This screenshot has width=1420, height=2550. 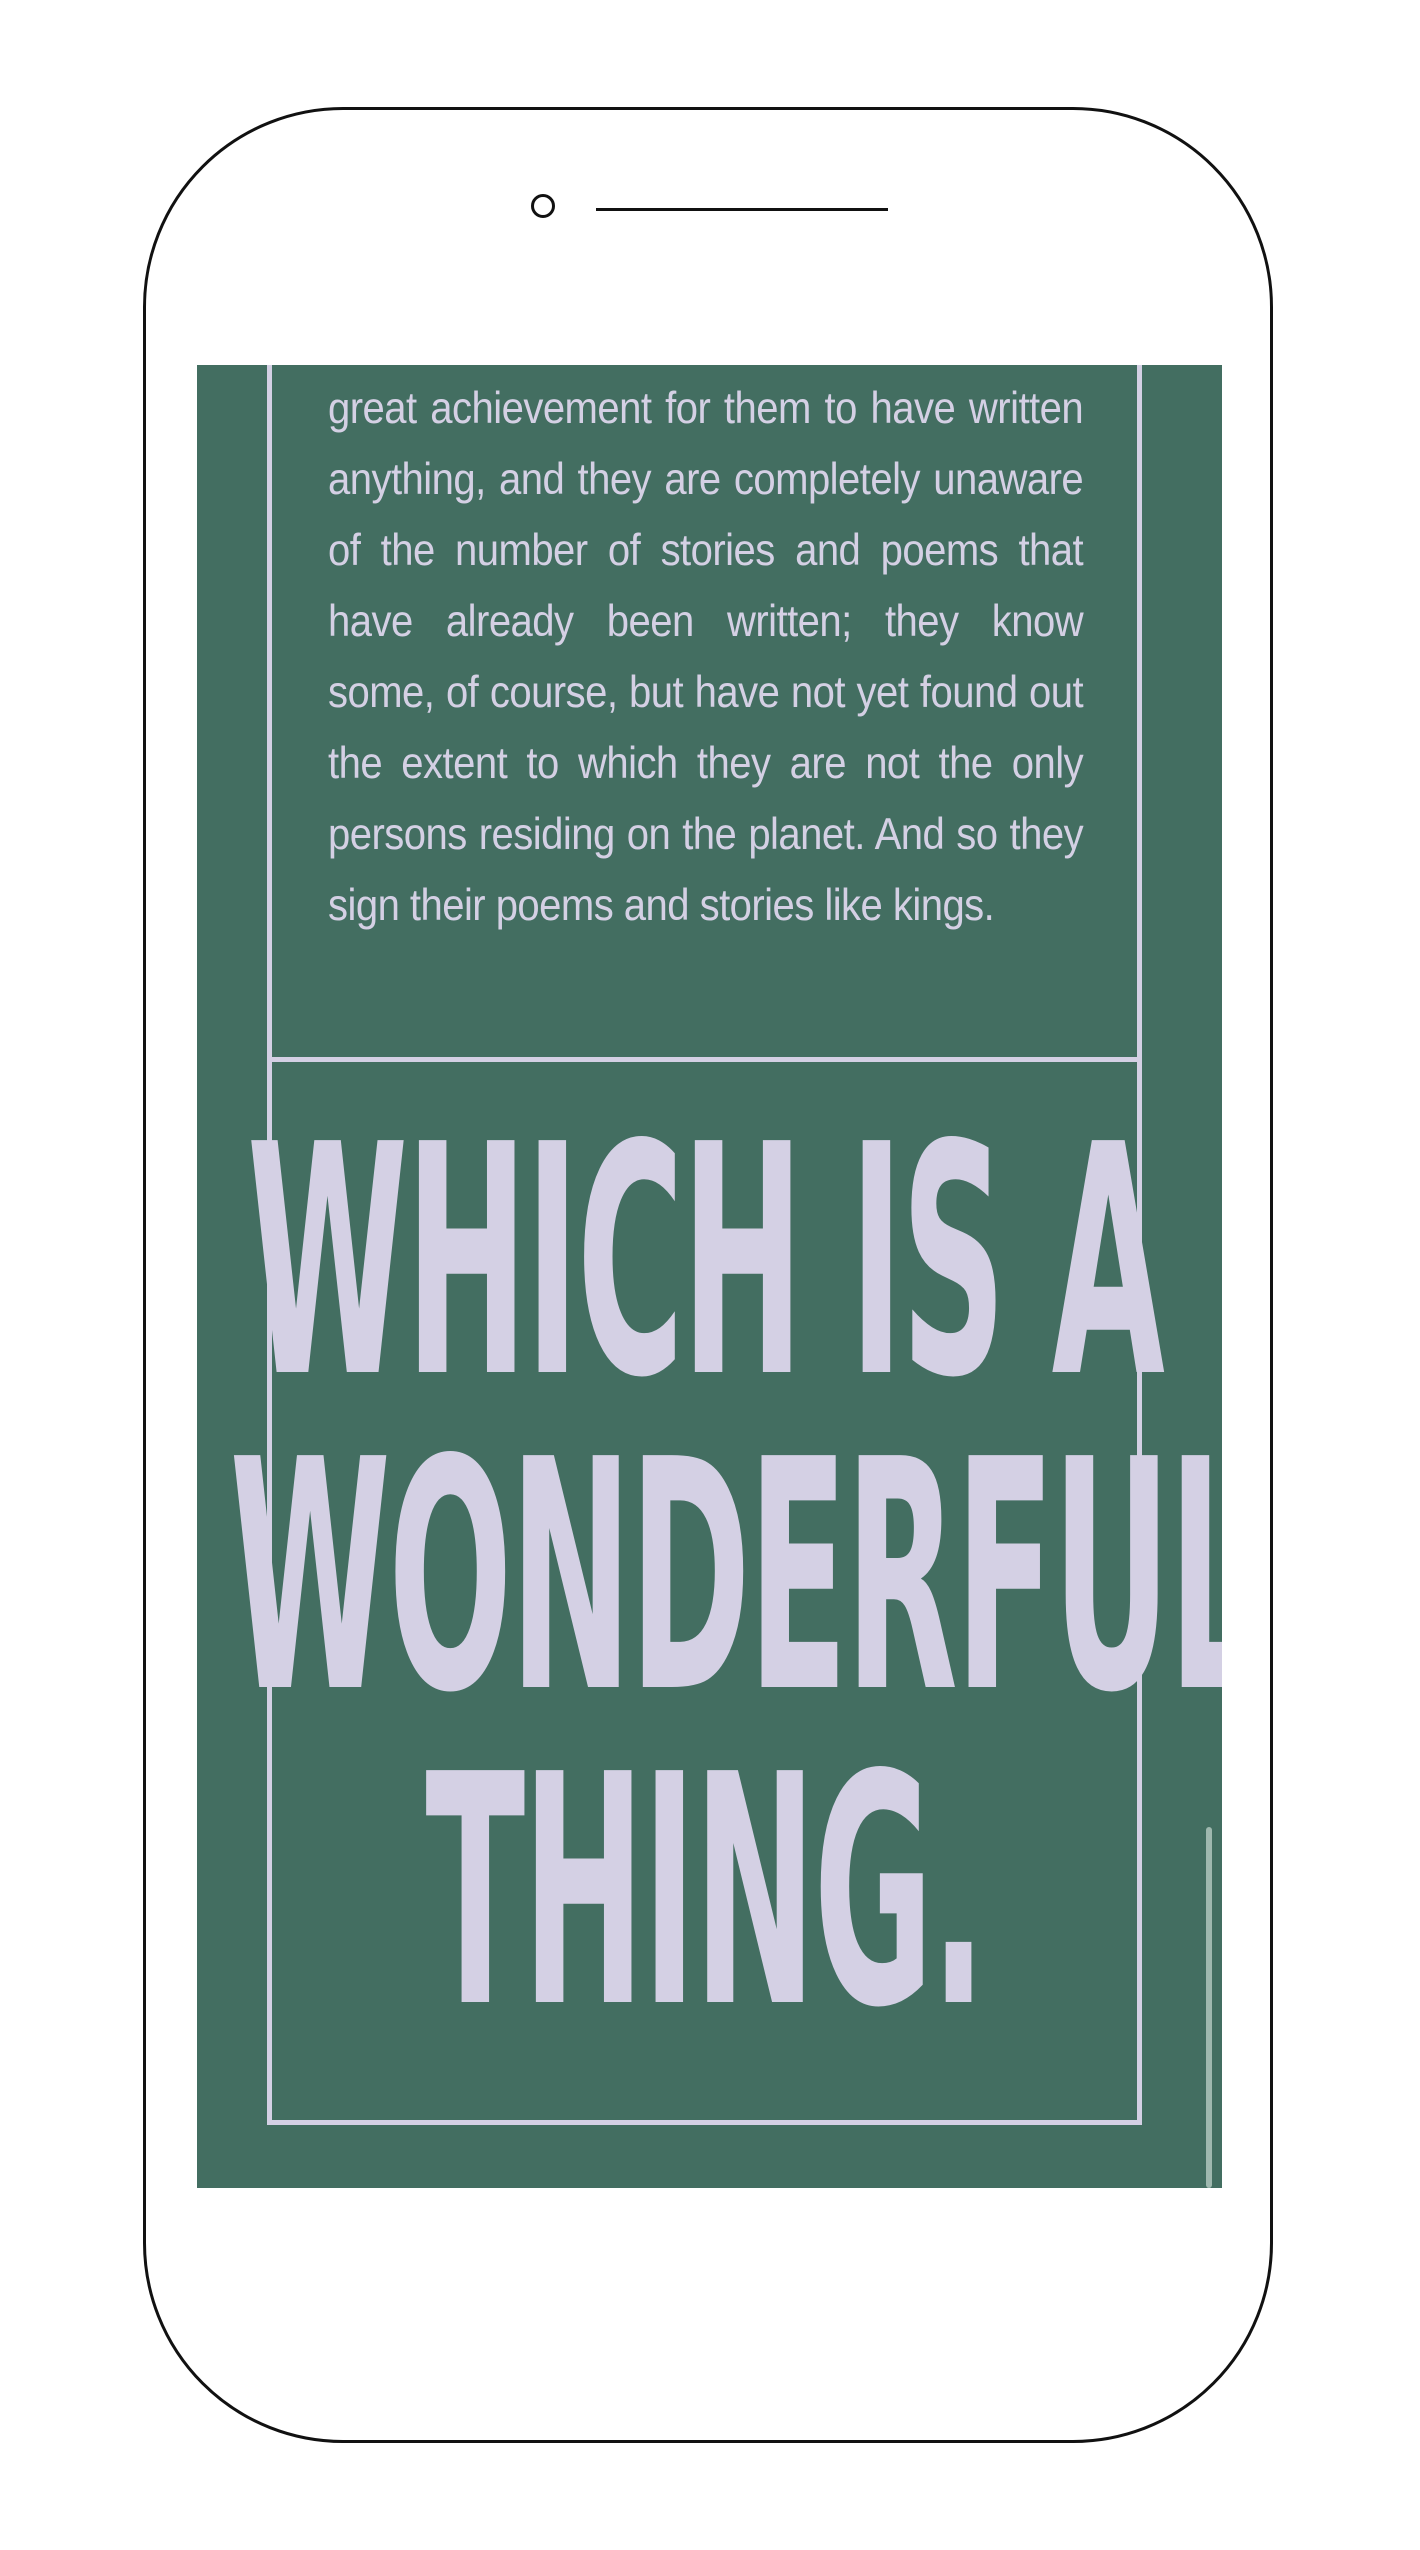 What do you see at coordinates (705, 1262) in the screenshot?
I see `headline-line: WHICH IS A` at bounding box center [705, 1262].